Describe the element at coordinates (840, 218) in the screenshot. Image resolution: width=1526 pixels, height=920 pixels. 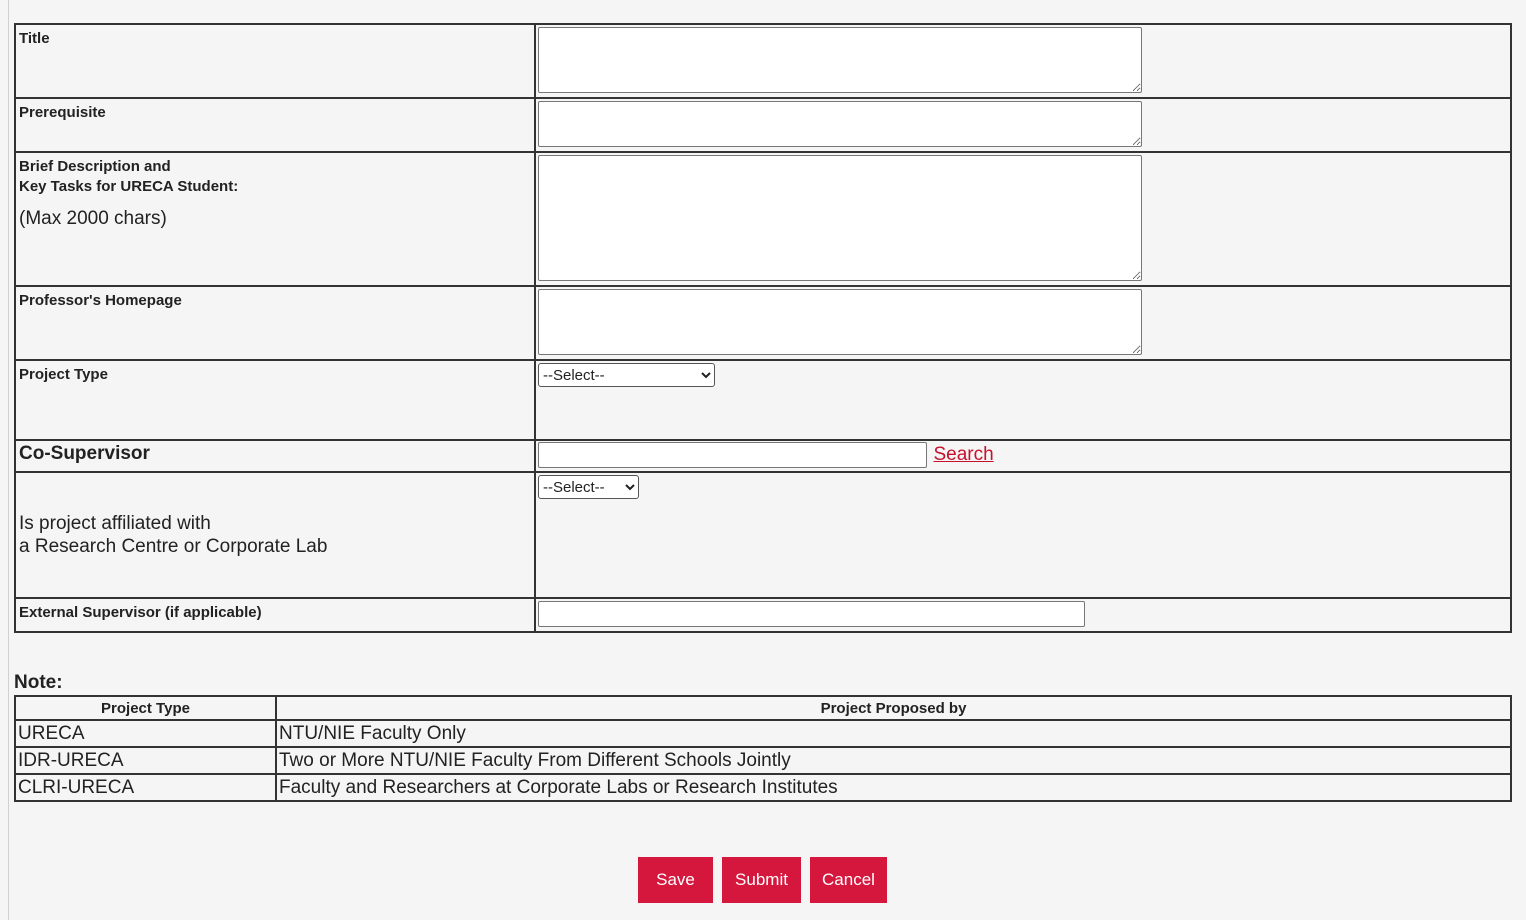
I see `description-textarea` at that location.